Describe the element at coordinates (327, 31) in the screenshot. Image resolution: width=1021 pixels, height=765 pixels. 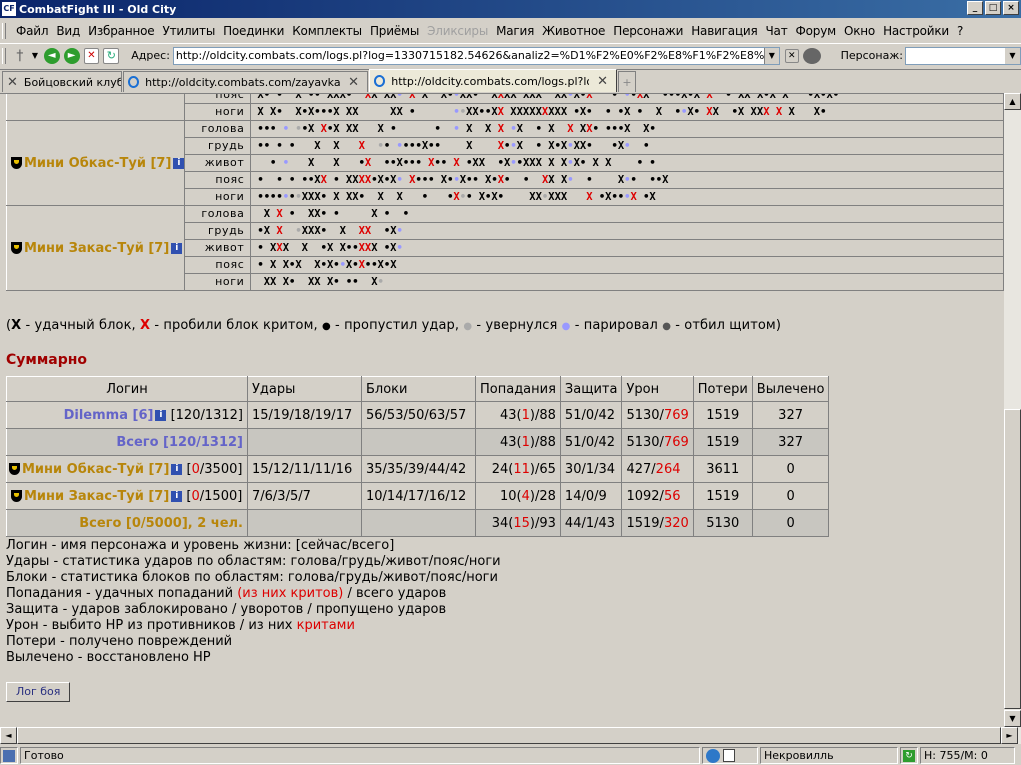
I see `menu-item-5: Комплекты` at that location.